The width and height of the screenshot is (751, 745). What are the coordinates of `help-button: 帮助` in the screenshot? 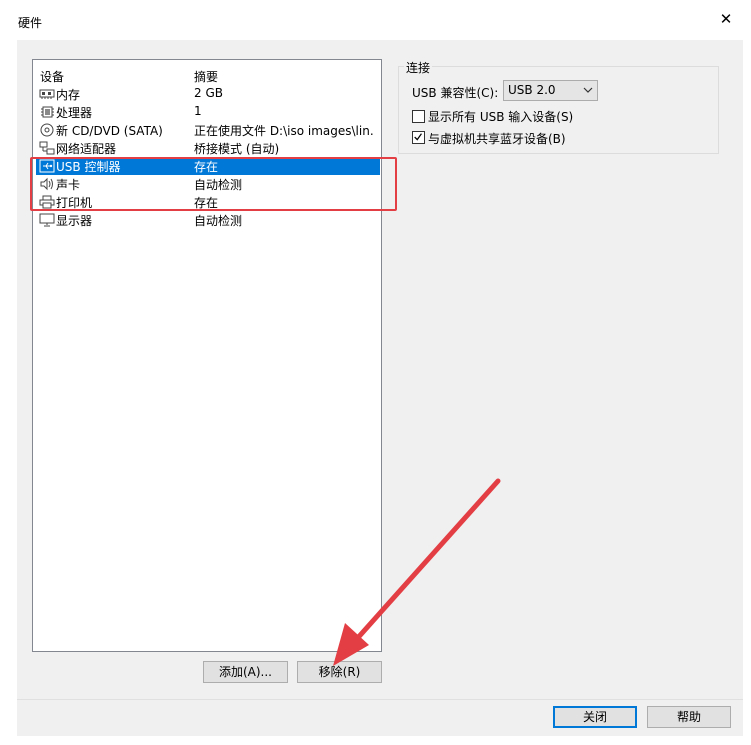 It's located at (689, 717).